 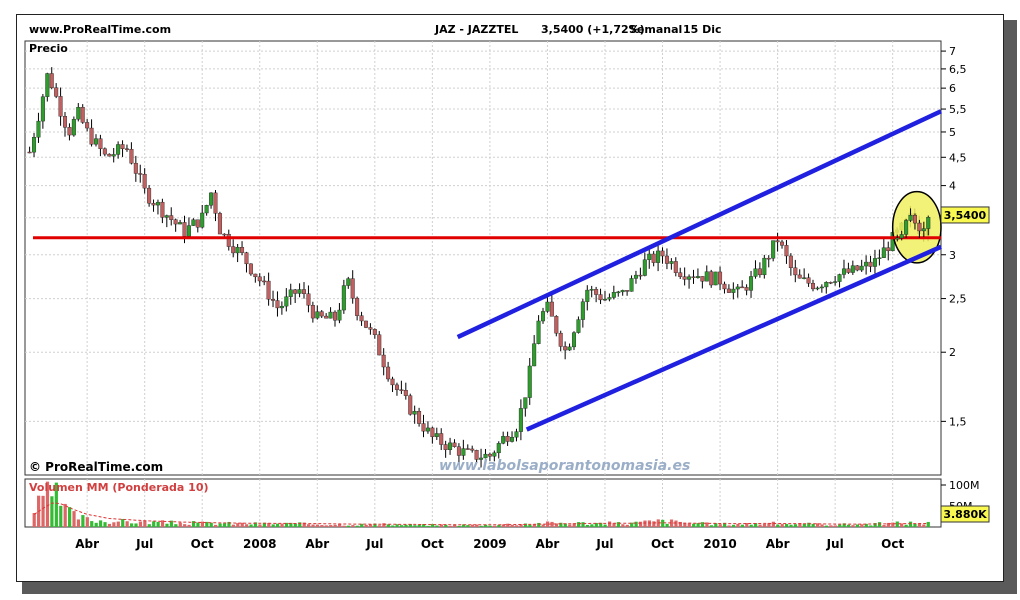 I want to click on price-y-tick-label: 1,5, so click(x=958, y=421).